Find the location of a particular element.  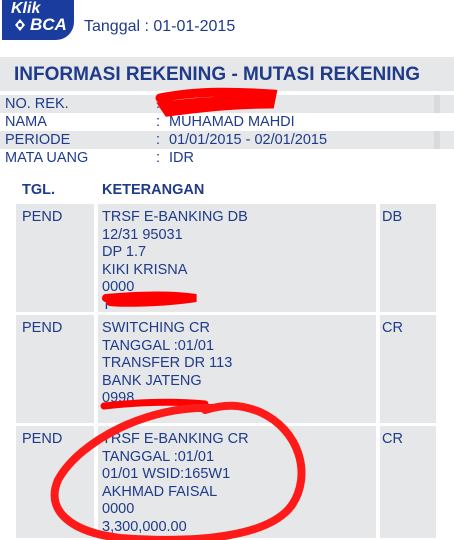

keterangan-line: TRANSFER DR 113 is located at coordinates (167, 363).